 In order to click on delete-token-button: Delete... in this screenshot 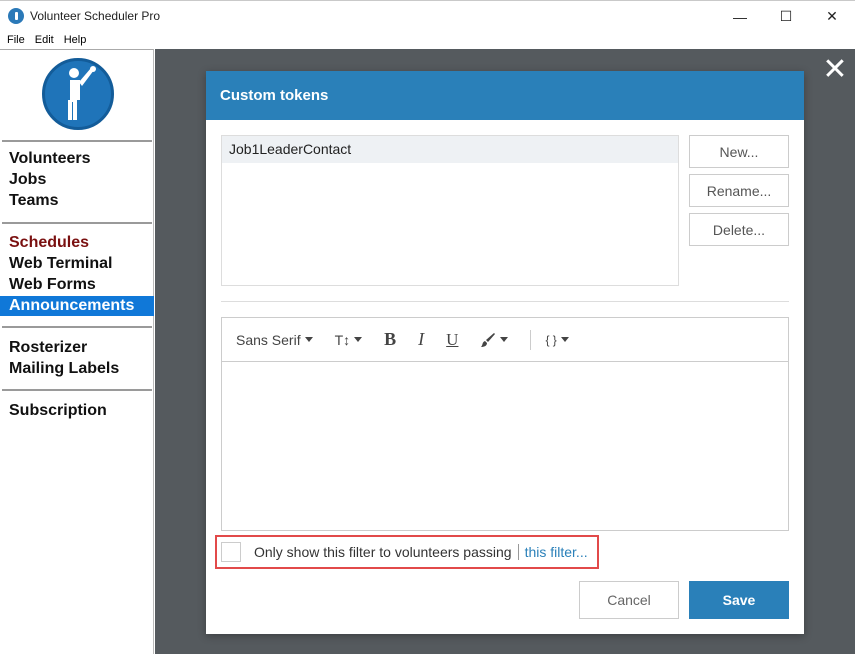, I will do `click(739, 229)`.